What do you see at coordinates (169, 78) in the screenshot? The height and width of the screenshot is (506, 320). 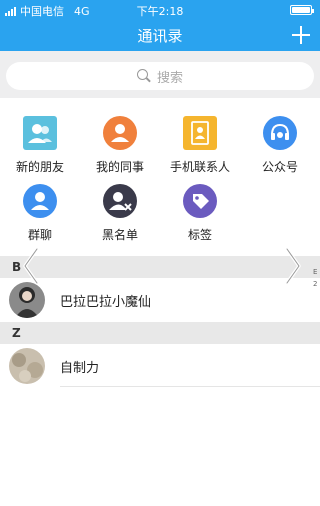 I see `search-placeholder: 搜索` at bounding box center [169, 78].